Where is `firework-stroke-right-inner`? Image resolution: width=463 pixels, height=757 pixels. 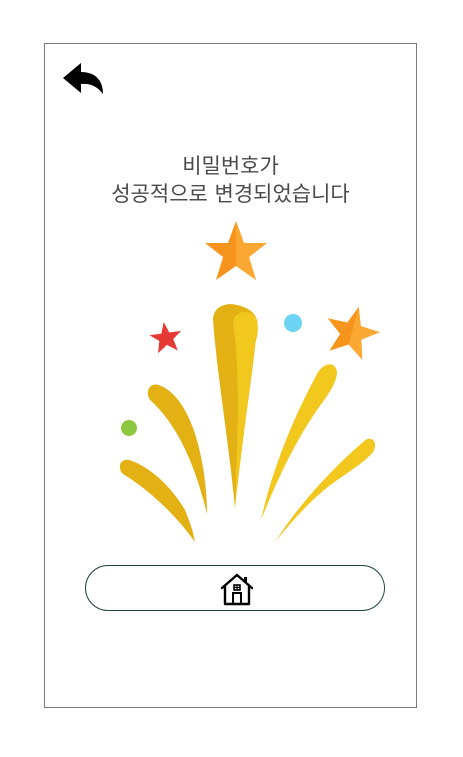 firework-stroke-right-inner is located at coordinates (299, 442).